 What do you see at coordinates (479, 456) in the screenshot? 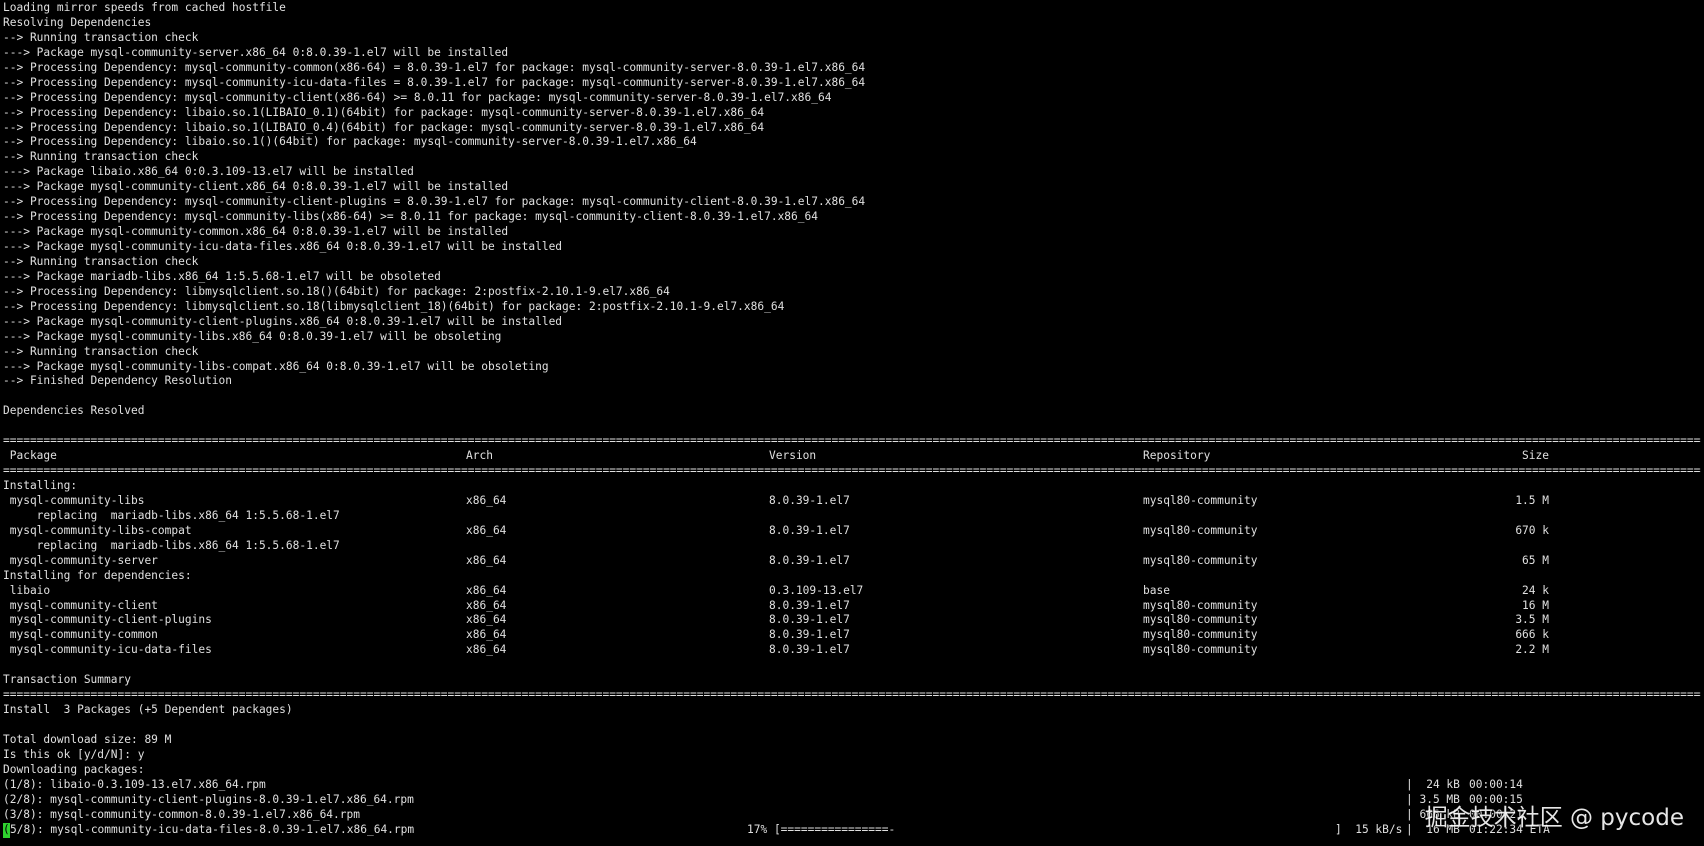
I see `header-arch: Arch` at bounding box center [479, 456].